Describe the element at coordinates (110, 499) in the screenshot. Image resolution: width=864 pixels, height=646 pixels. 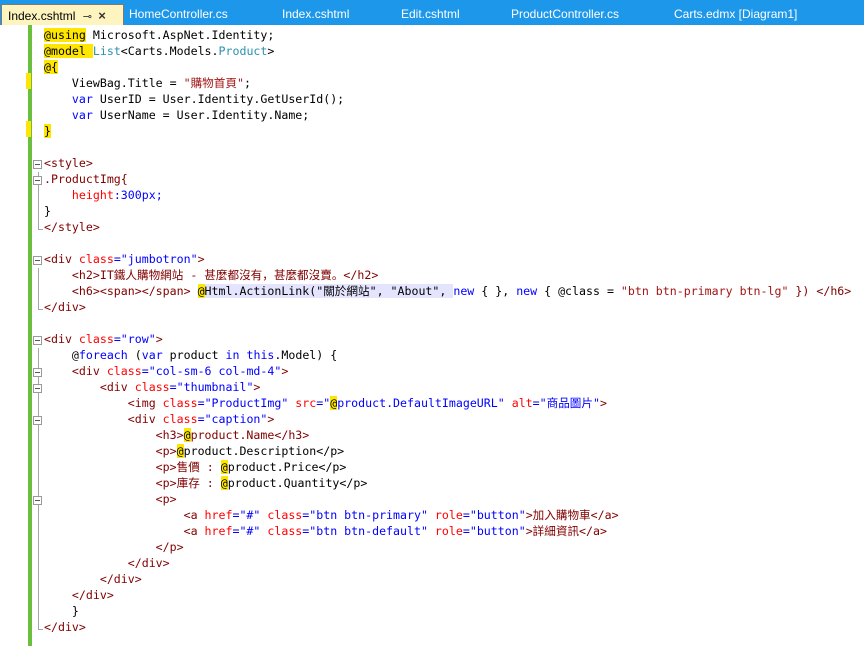
I see `code-line: <p>` at that location.